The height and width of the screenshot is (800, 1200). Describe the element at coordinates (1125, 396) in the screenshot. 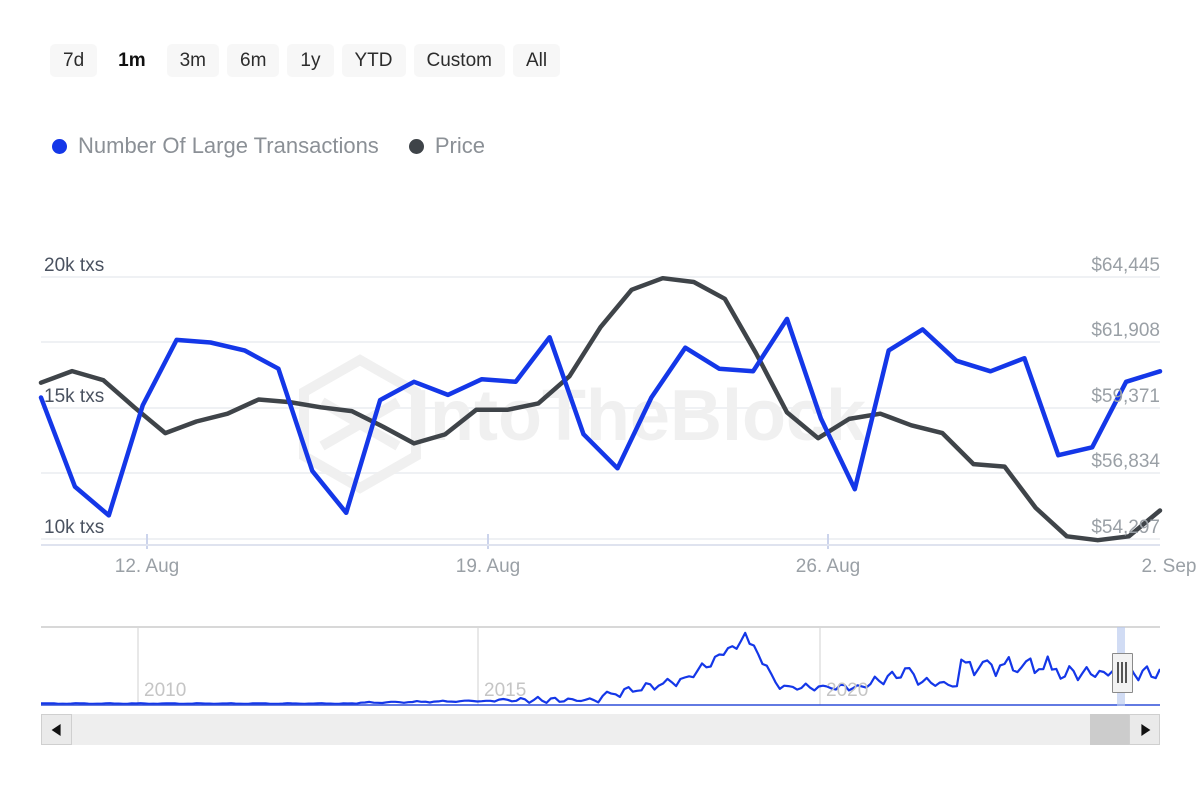

I see `right-axis-tick-label: $59,371` at that location.